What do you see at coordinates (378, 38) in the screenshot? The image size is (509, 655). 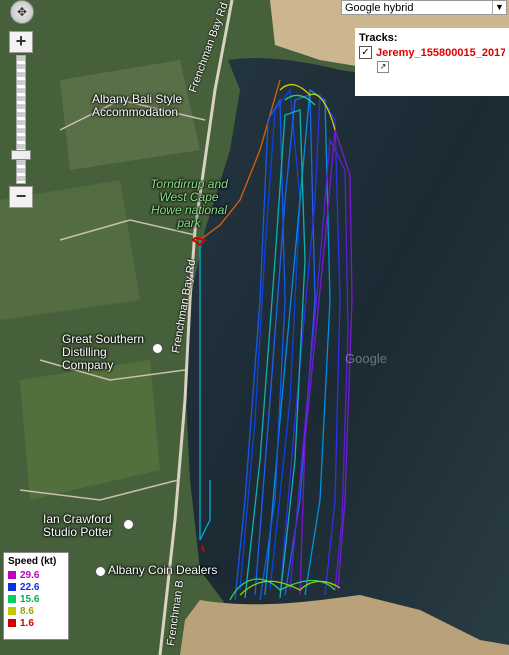 I see `tracks-title: Tracks:` at bounding box center [378, 38].